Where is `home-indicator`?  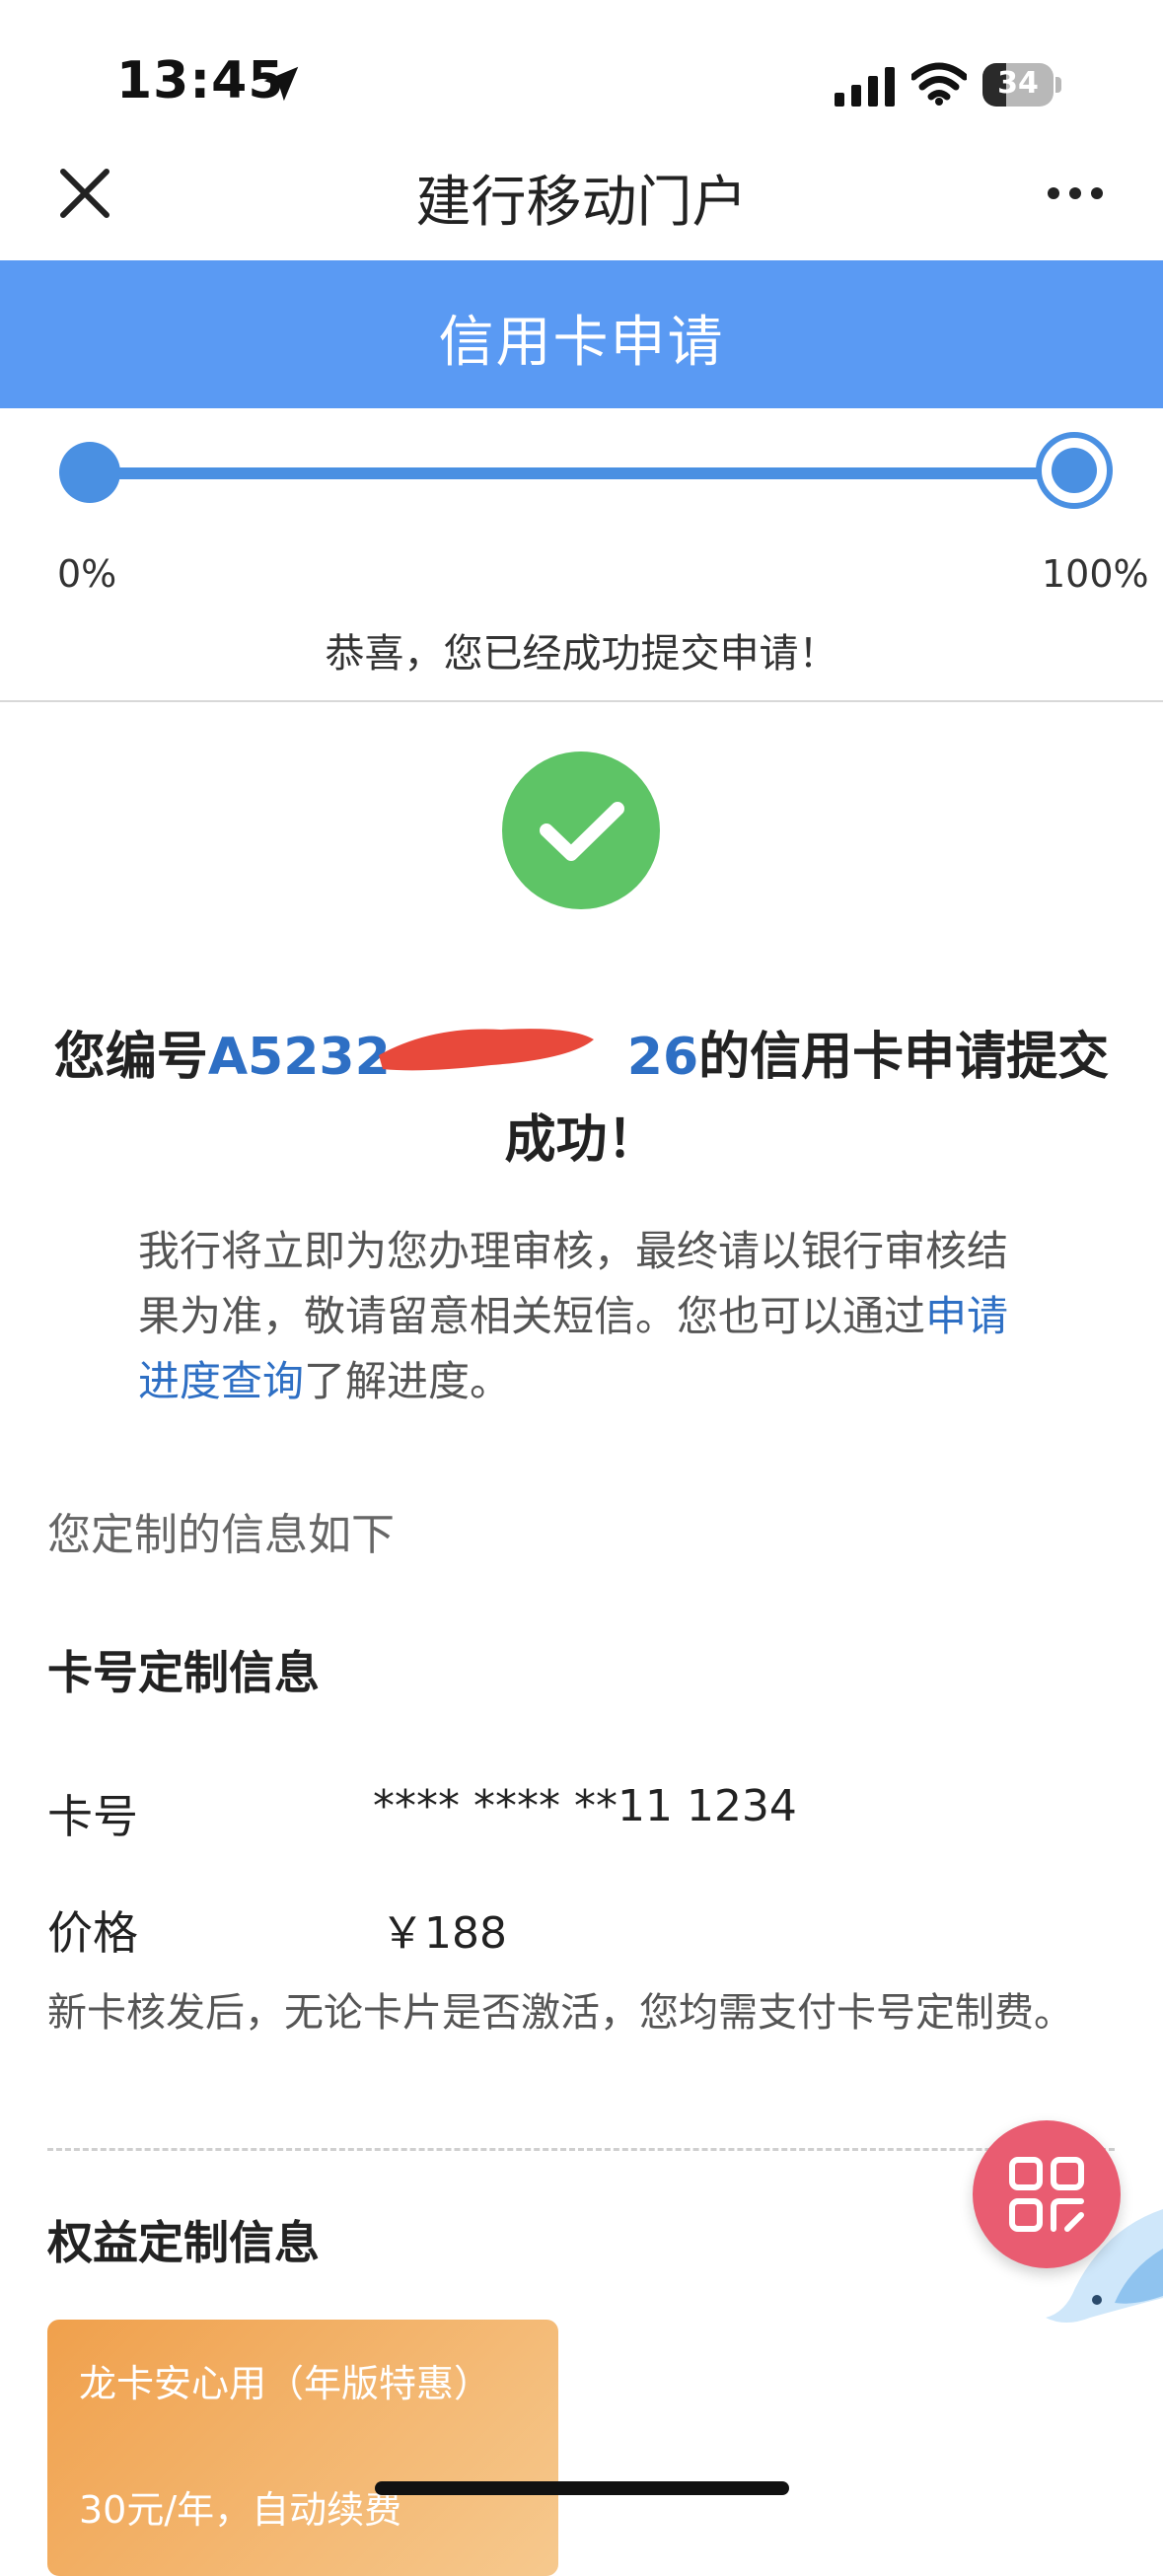 home-indicator is located at coordinates (582, 2488).